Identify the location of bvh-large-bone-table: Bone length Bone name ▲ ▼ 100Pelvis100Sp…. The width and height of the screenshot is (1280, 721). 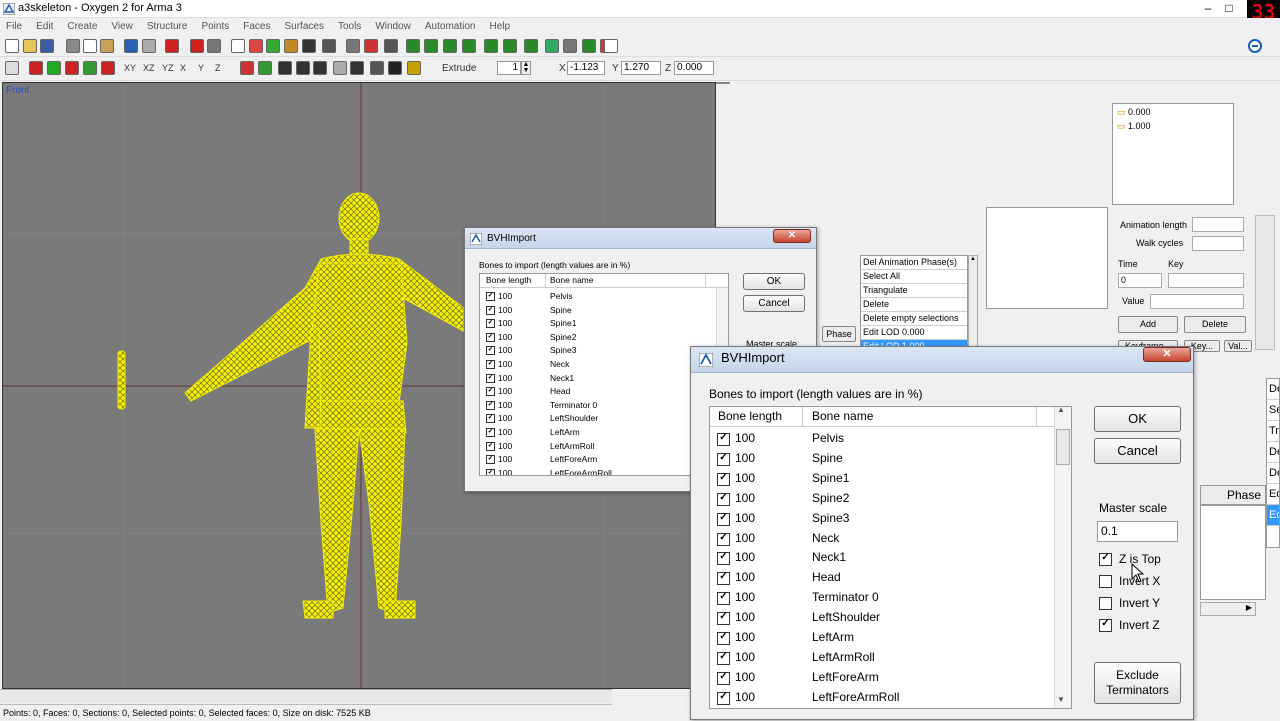
(890, 557).